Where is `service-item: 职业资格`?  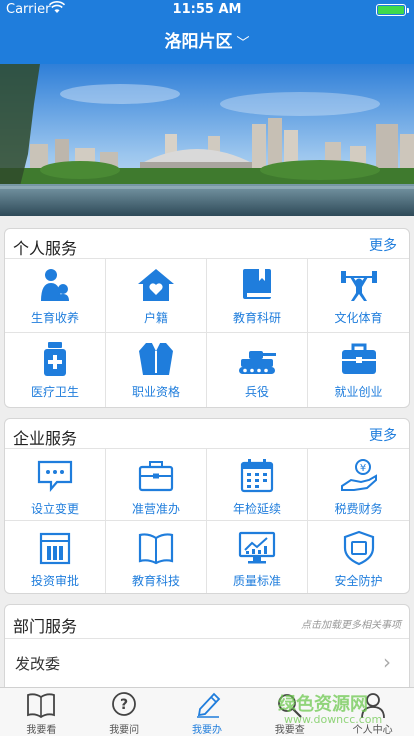 service-item: 职业资格 is located at coordinates (156, 370).